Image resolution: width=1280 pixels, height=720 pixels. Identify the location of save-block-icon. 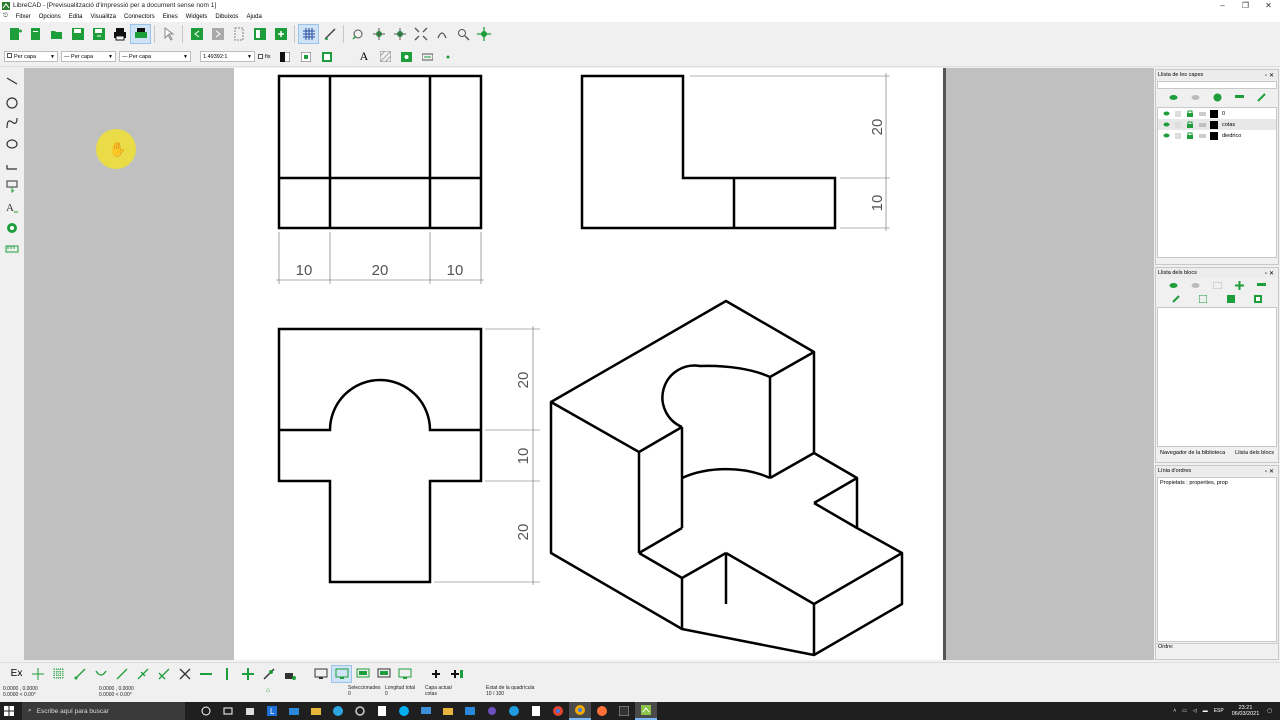
(1203, 299).